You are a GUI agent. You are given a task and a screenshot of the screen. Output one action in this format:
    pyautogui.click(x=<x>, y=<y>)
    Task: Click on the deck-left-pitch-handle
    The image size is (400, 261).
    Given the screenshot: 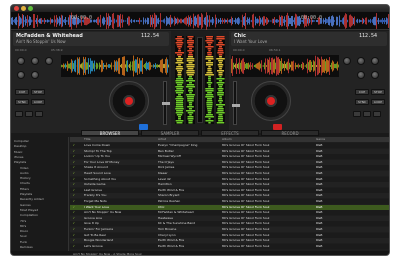 What is the action you would take?
    pyautogui.click(x=166, y=103)
    